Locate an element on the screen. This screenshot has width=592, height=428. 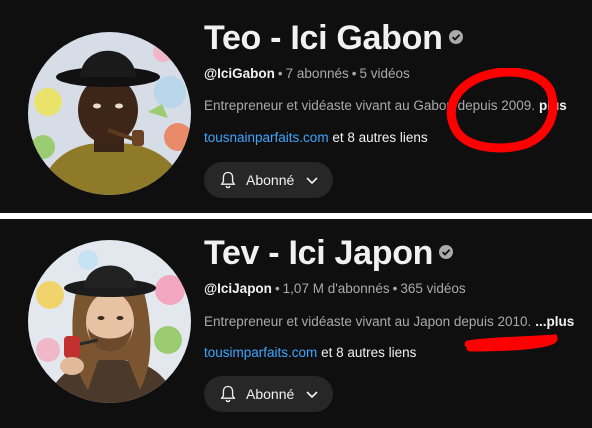
channel-title: Teo - Ici Gabon is located at coordinates (333, 38).